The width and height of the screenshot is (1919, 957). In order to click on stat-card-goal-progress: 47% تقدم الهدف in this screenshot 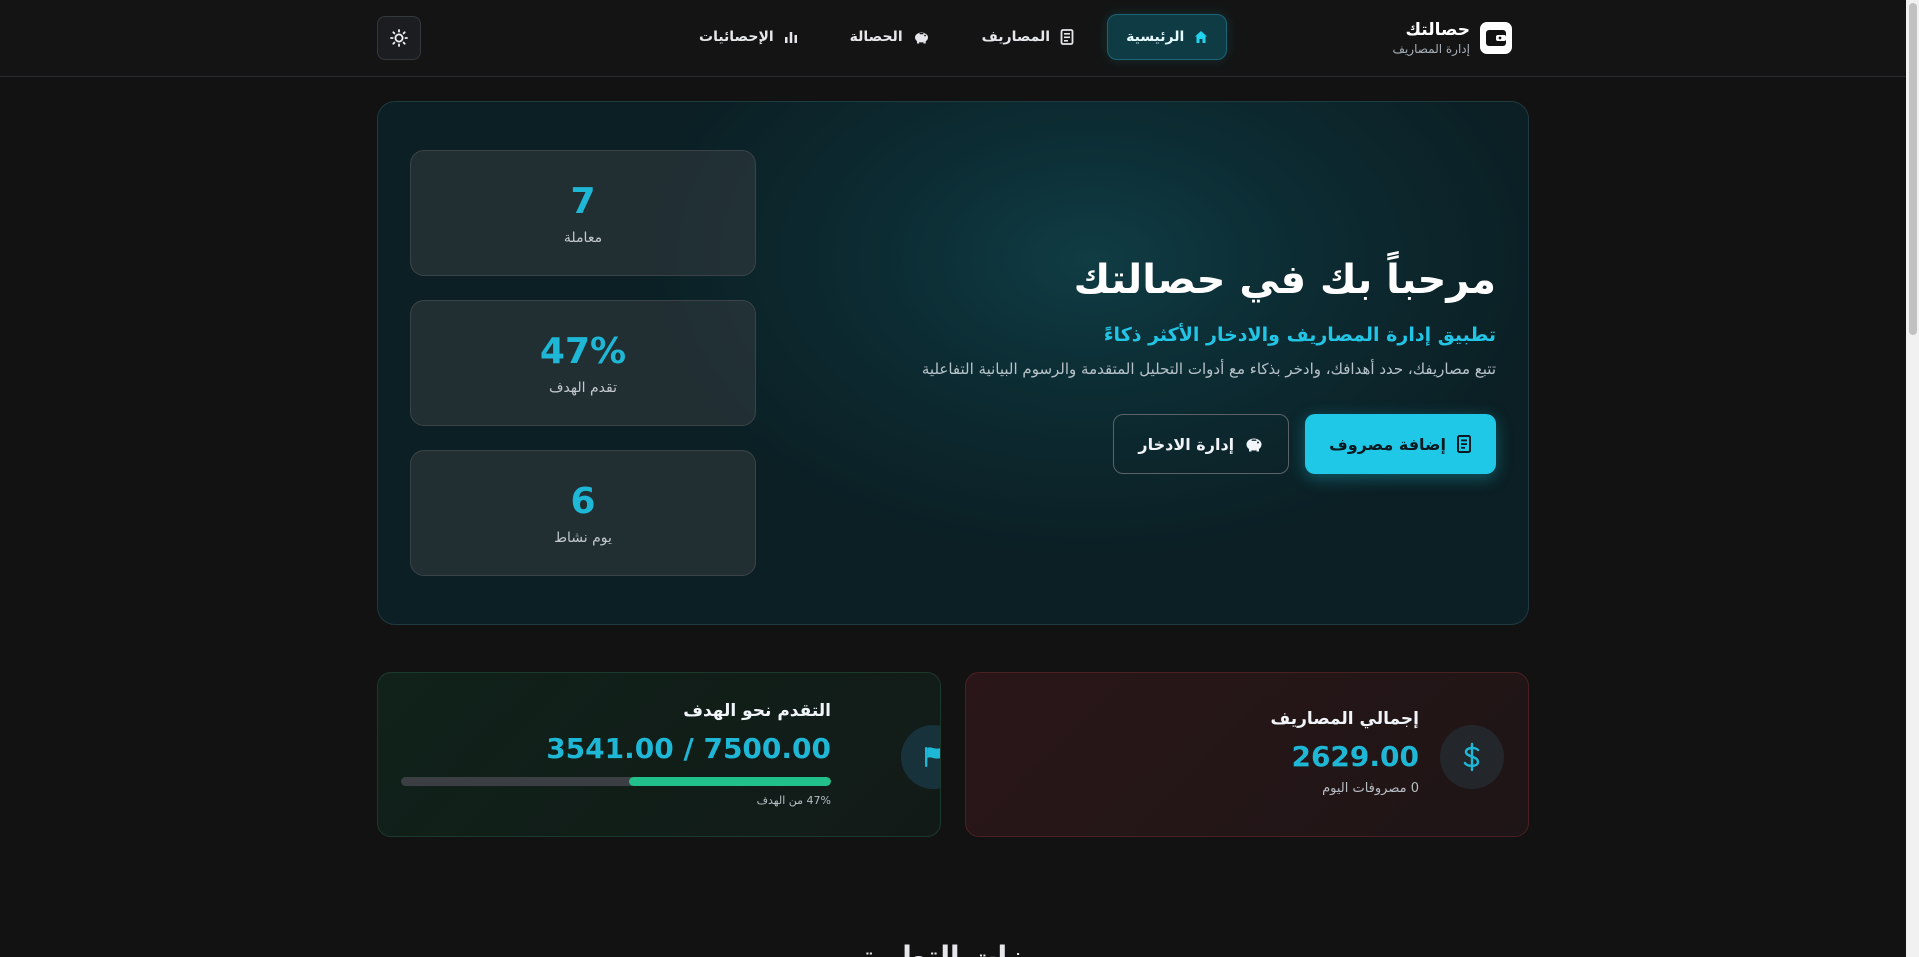, I will do `click(583, 363)`.